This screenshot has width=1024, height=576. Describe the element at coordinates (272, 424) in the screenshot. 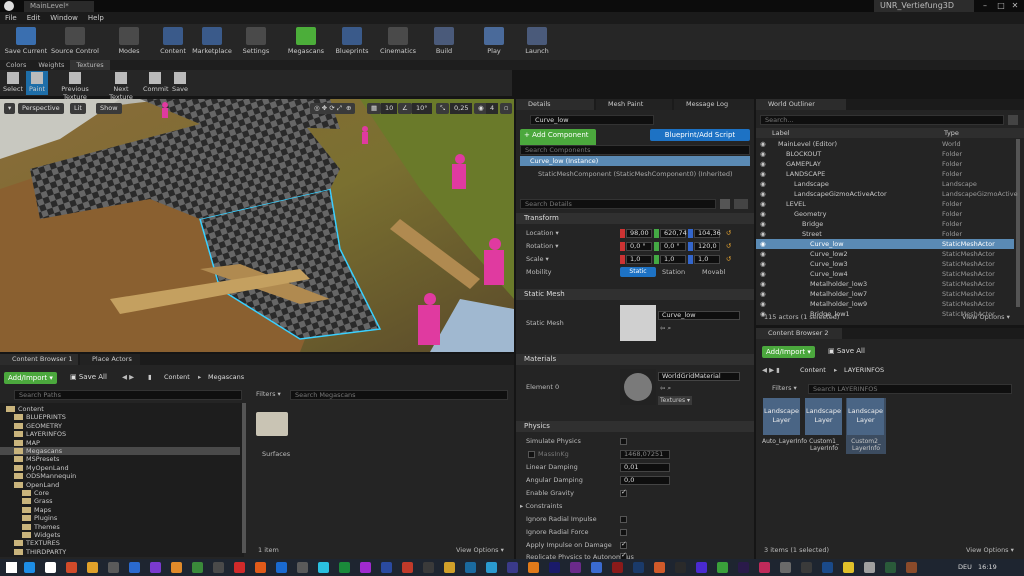

I see `surfaces-folder-icon` at that location.